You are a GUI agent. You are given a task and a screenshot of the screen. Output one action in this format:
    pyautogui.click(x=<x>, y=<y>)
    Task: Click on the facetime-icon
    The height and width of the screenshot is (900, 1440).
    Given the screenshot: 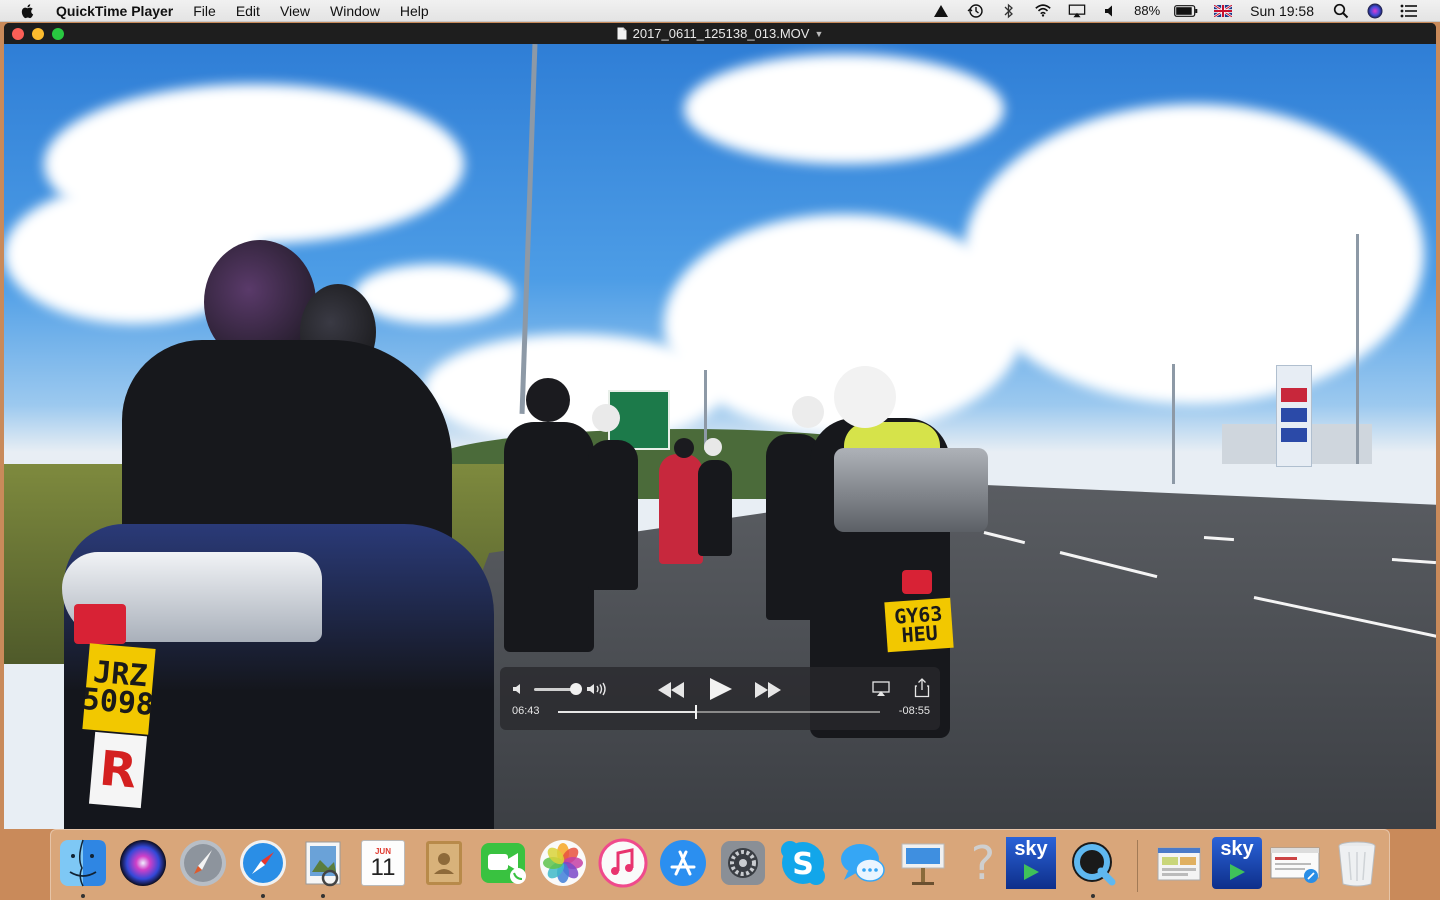 What is the action you would take?
    pyautogui.click(x=503, y=863)
    